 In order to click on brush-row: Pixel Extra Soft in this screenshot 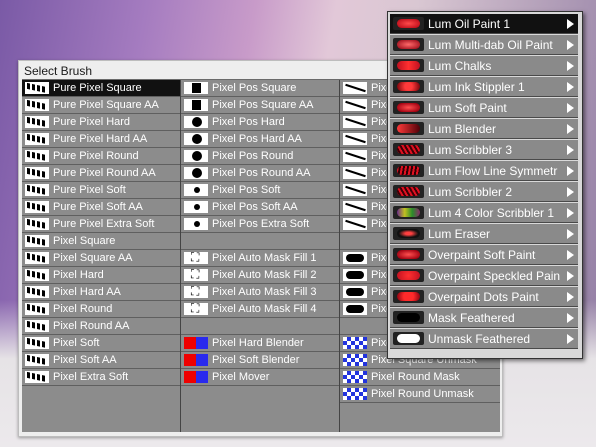, I will do `click(101, 377)`.